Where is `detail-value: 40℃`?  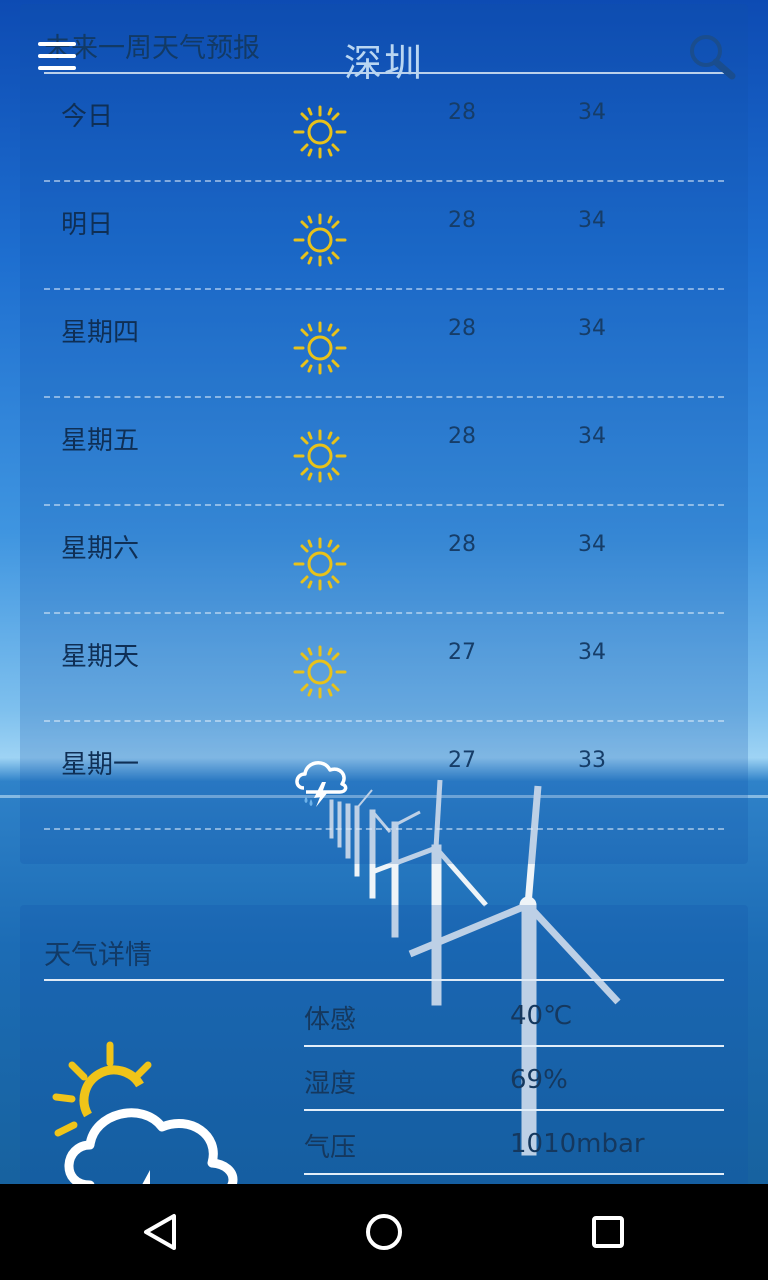 detail-value: 40℃ is located at coordinates (541, 1016).